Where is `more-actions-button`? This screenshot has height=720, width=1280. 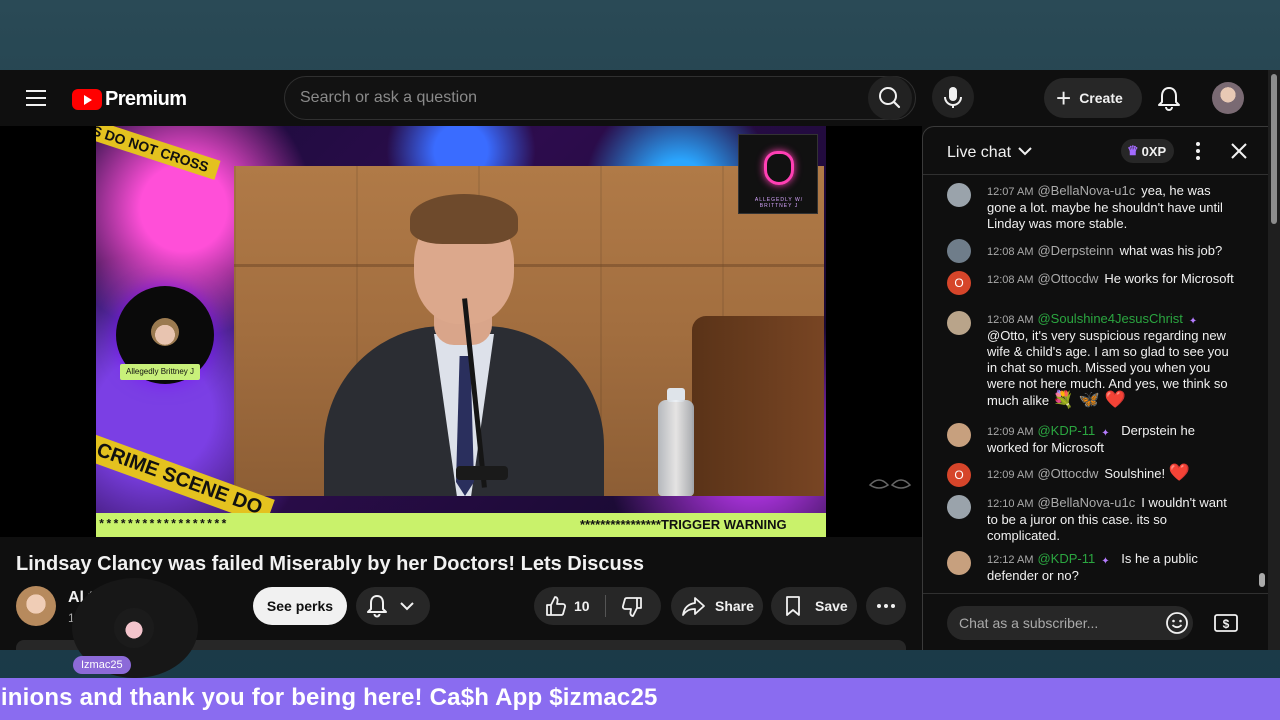 more-actions-button is located at coordinates (886, 606).